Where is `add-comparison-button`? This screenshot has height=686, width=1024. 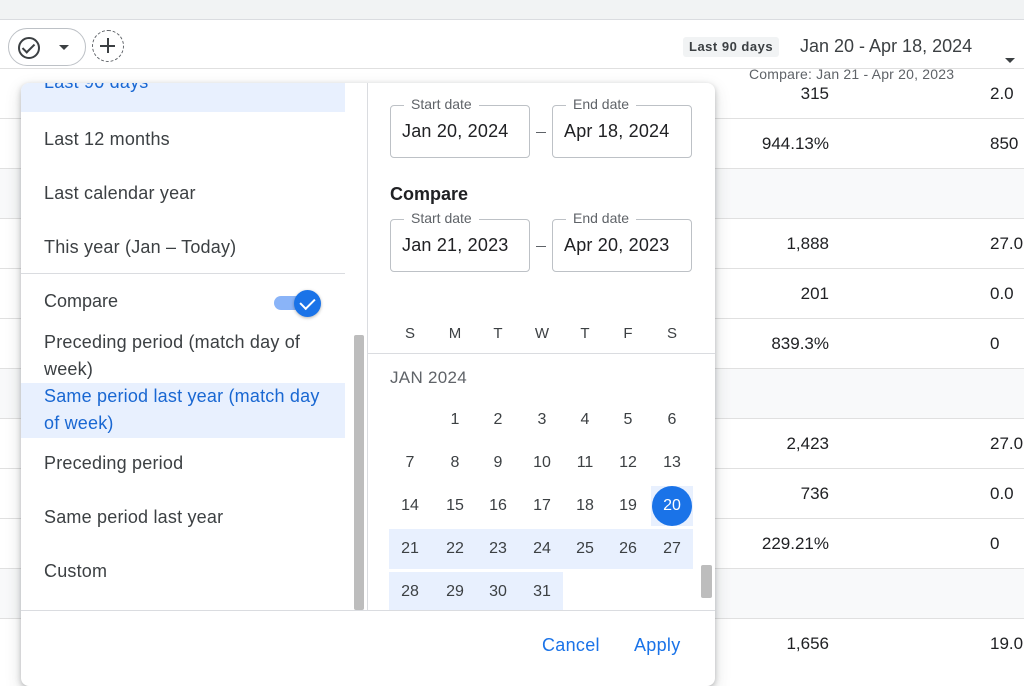
add-comparison-button is located at coordinates (108, 46).